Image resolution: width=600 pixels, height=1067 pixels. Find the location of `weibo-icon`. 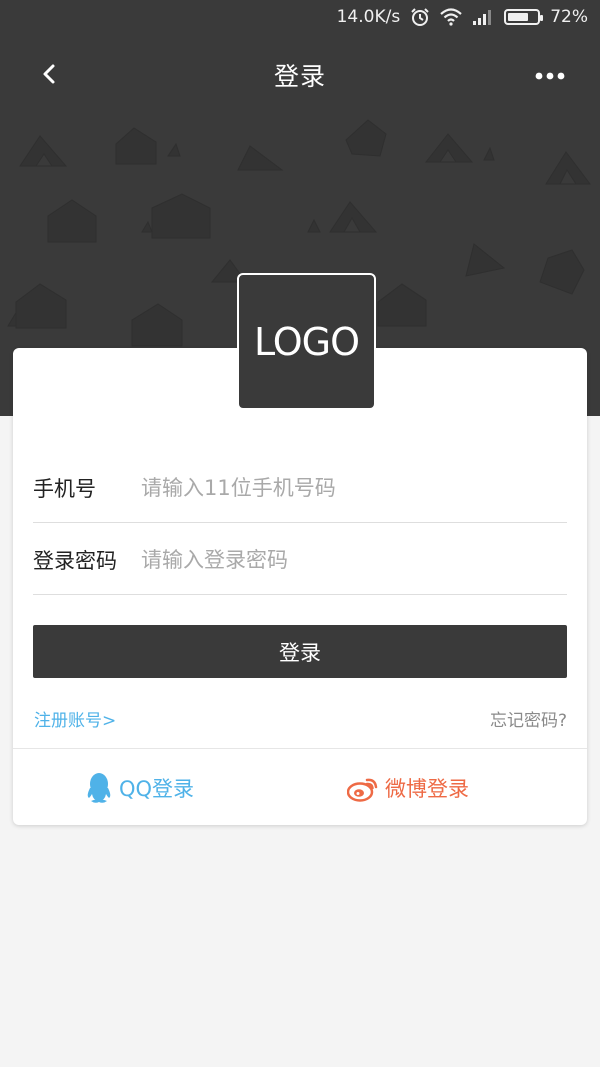

weibo-icon is located at coordinates (362, 790).